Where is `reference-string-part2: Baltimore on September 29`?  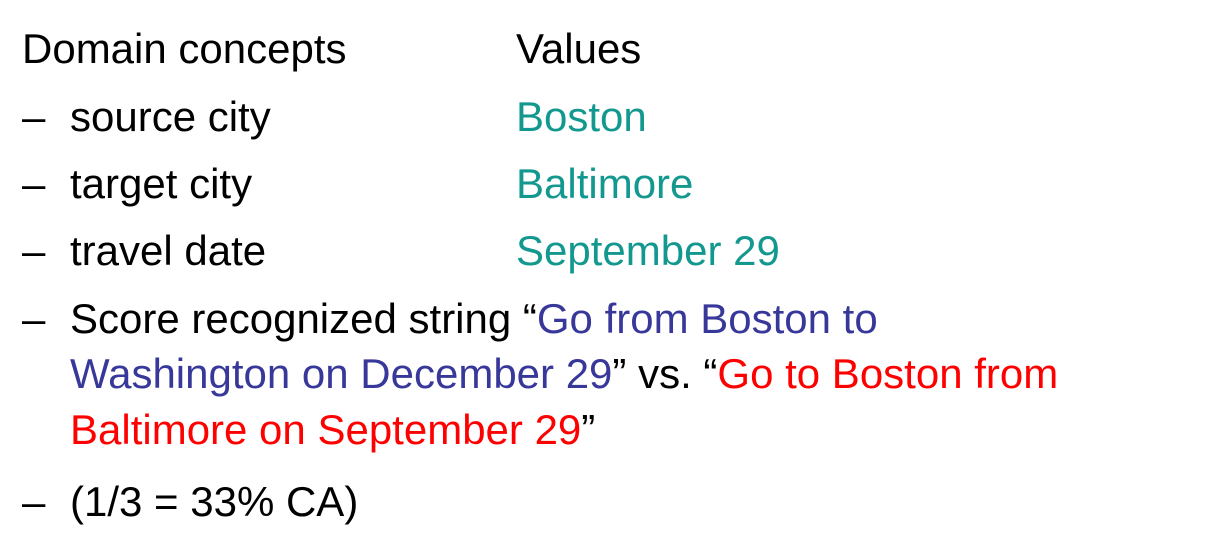 reference-string-part2: Baltimore on September 29 is located at coordinates (326, 429).